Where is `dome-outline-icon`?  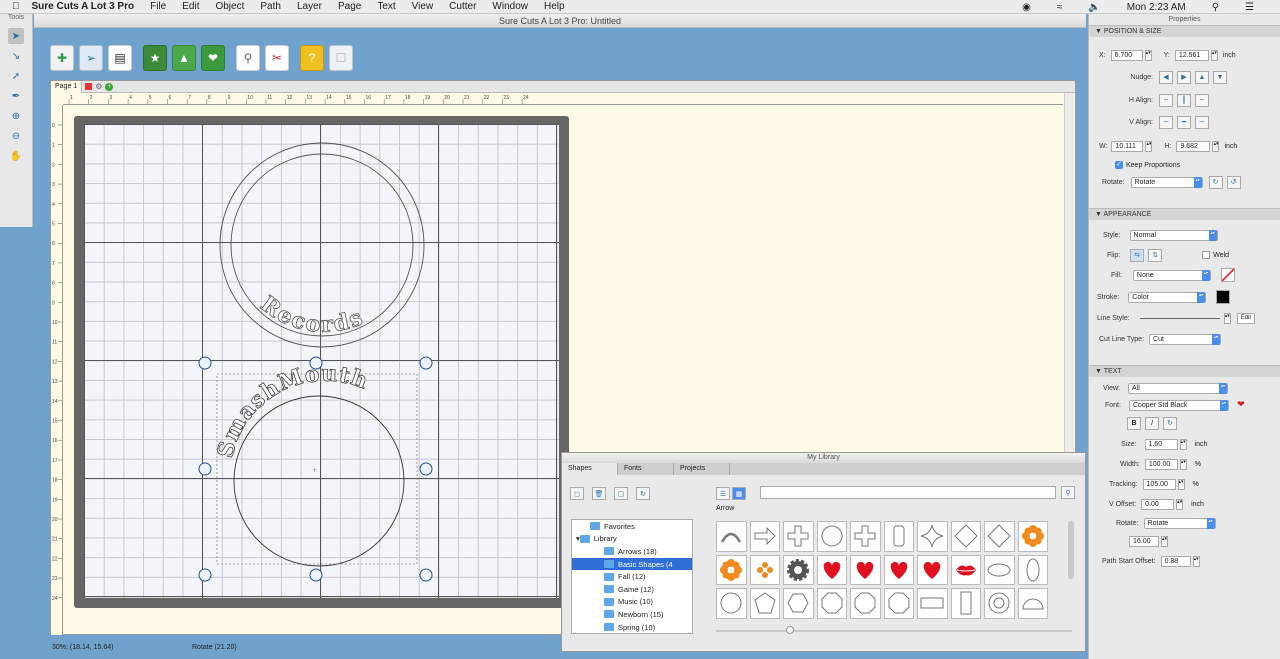 dome-outline-icon is located at coordinates (1032, 603).